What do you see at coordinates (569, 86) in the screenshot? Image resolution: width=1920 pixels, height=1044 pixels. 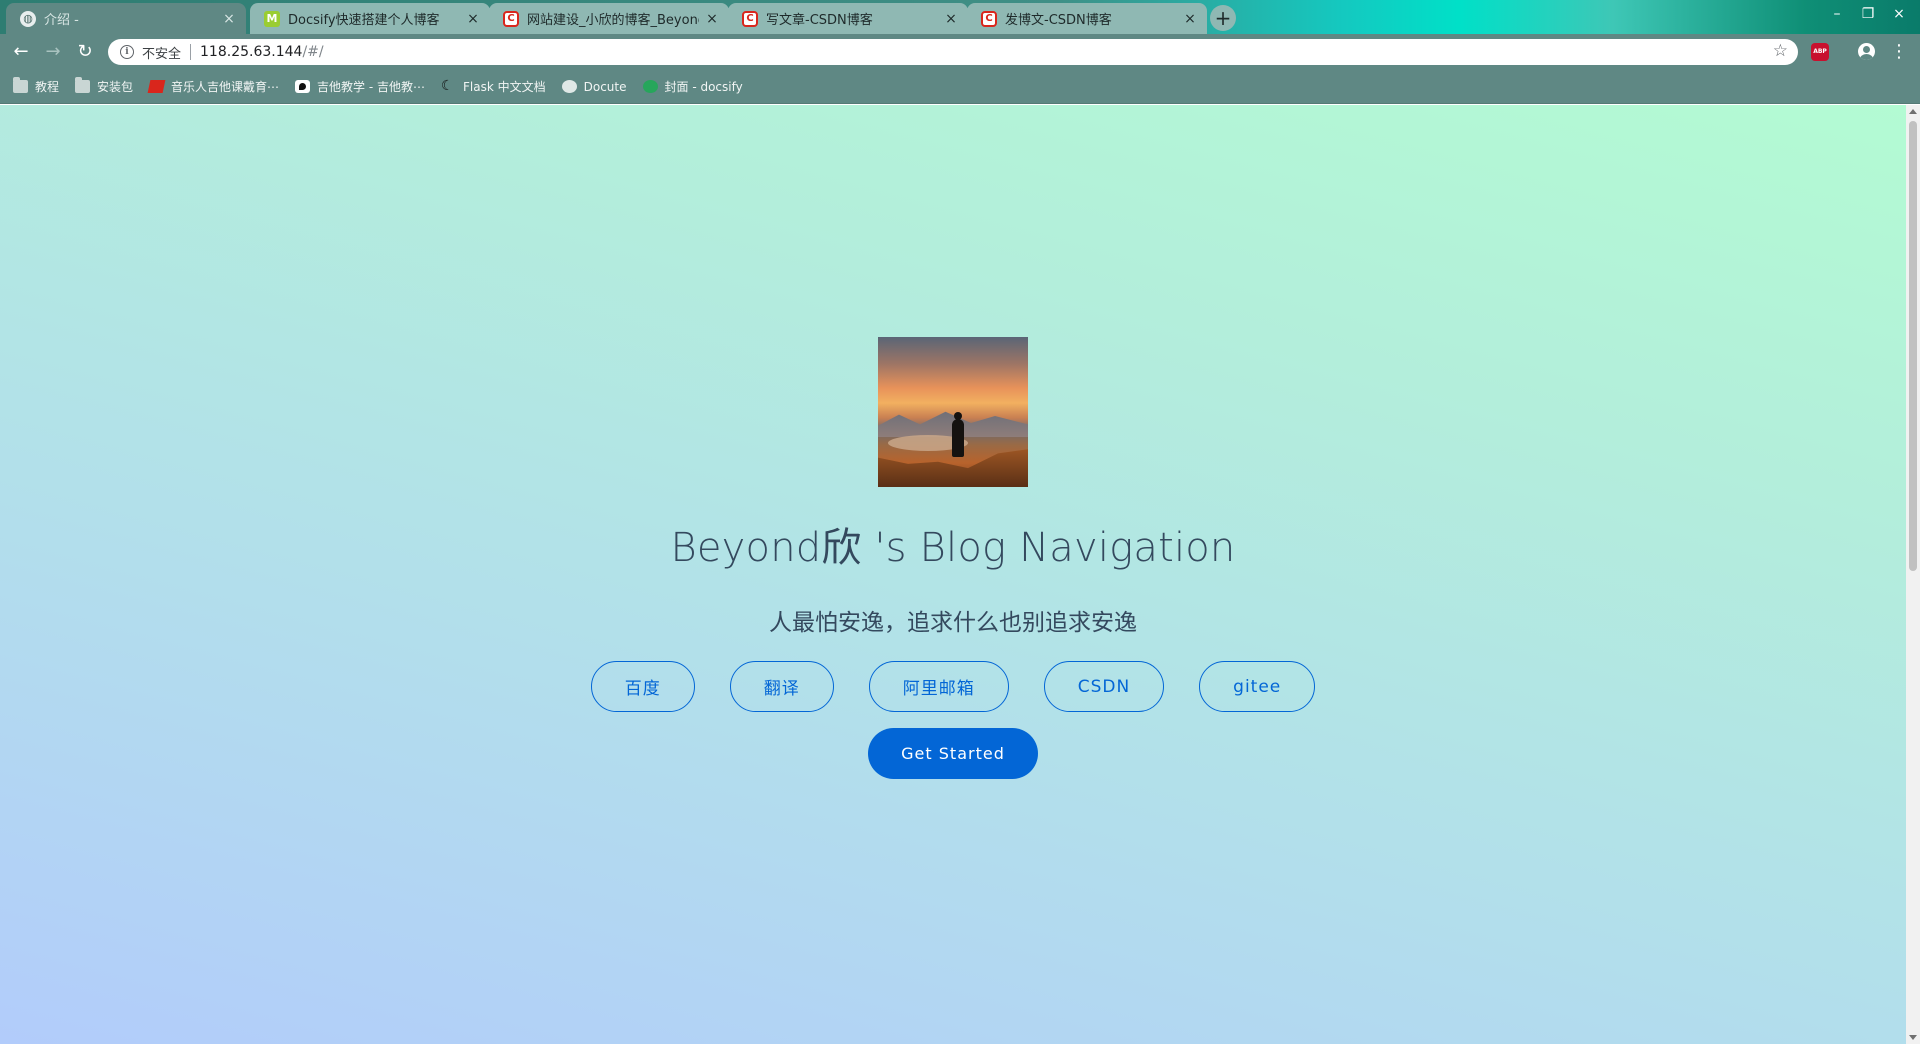 I see `globe-icon` at bounding box center [569, 86].